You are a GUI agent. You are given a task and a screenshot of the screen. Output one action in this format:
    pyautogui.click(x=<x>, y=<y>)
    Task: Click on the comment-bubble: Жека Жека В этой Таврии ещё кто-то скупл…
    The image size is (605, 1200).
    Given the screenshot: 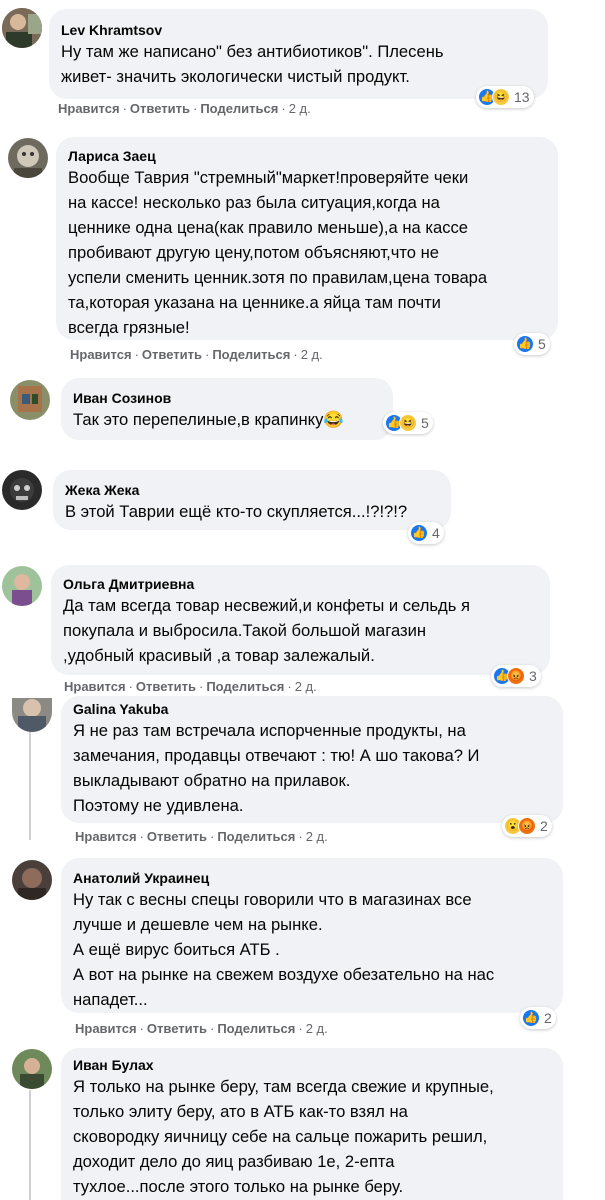 What is the action you would take?
    pyautogui.click(x=252, y=500)
    